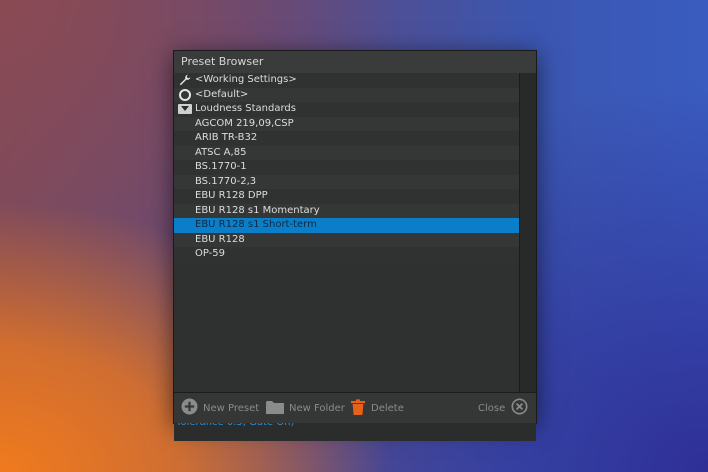 The width and height of the screenshot is (708, 472). Describe the element at coordinates (184, 94) in the screenshot. I see `circle-icon` at that location.